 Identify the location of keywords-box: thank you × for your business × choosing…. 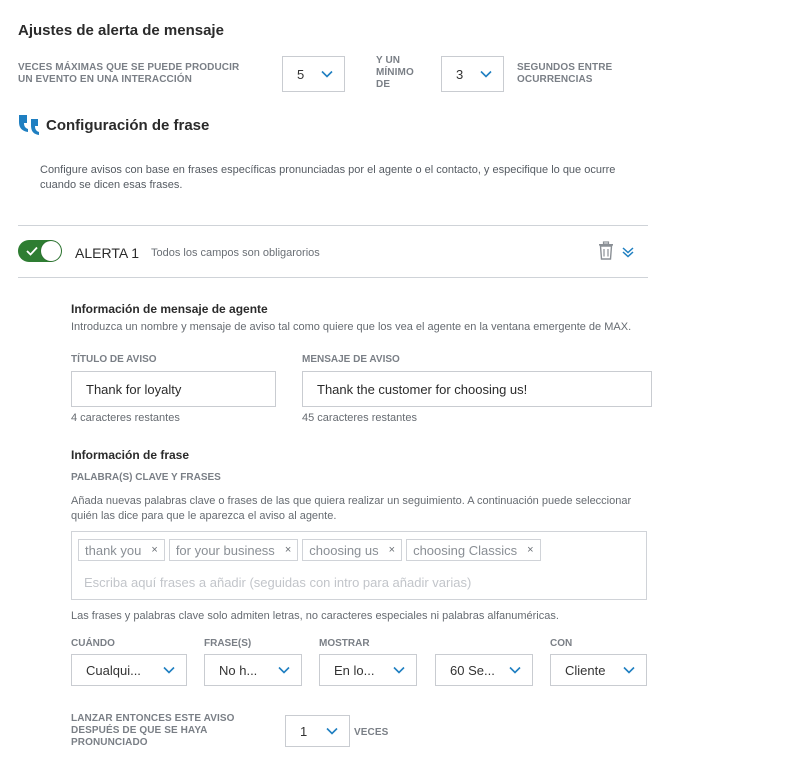
(359, 565).